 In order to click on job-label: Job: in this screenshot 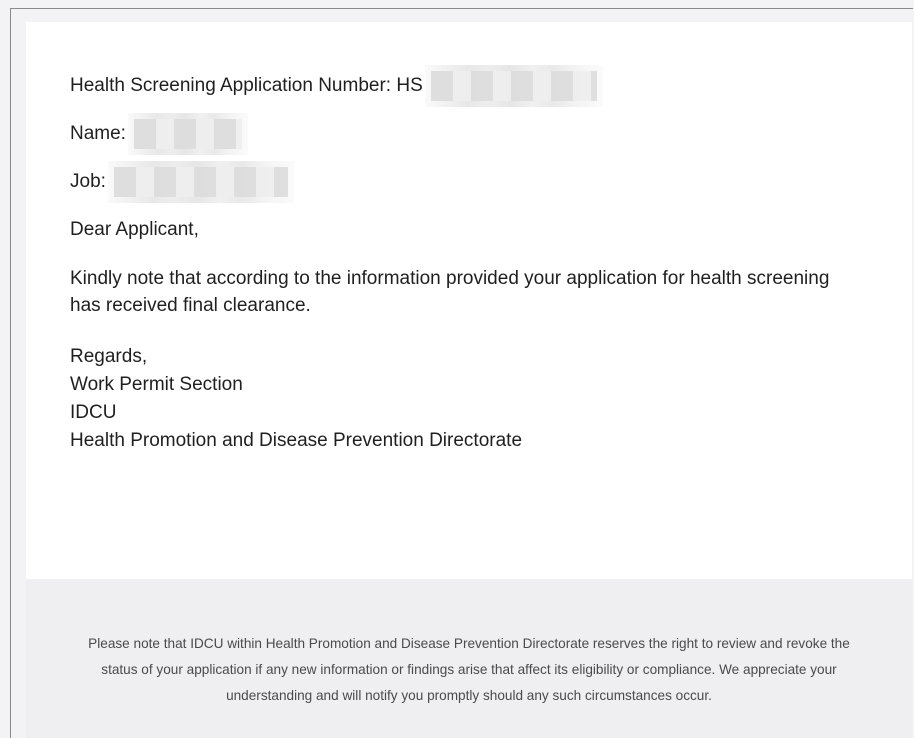, I will do `click(88, 181)`.